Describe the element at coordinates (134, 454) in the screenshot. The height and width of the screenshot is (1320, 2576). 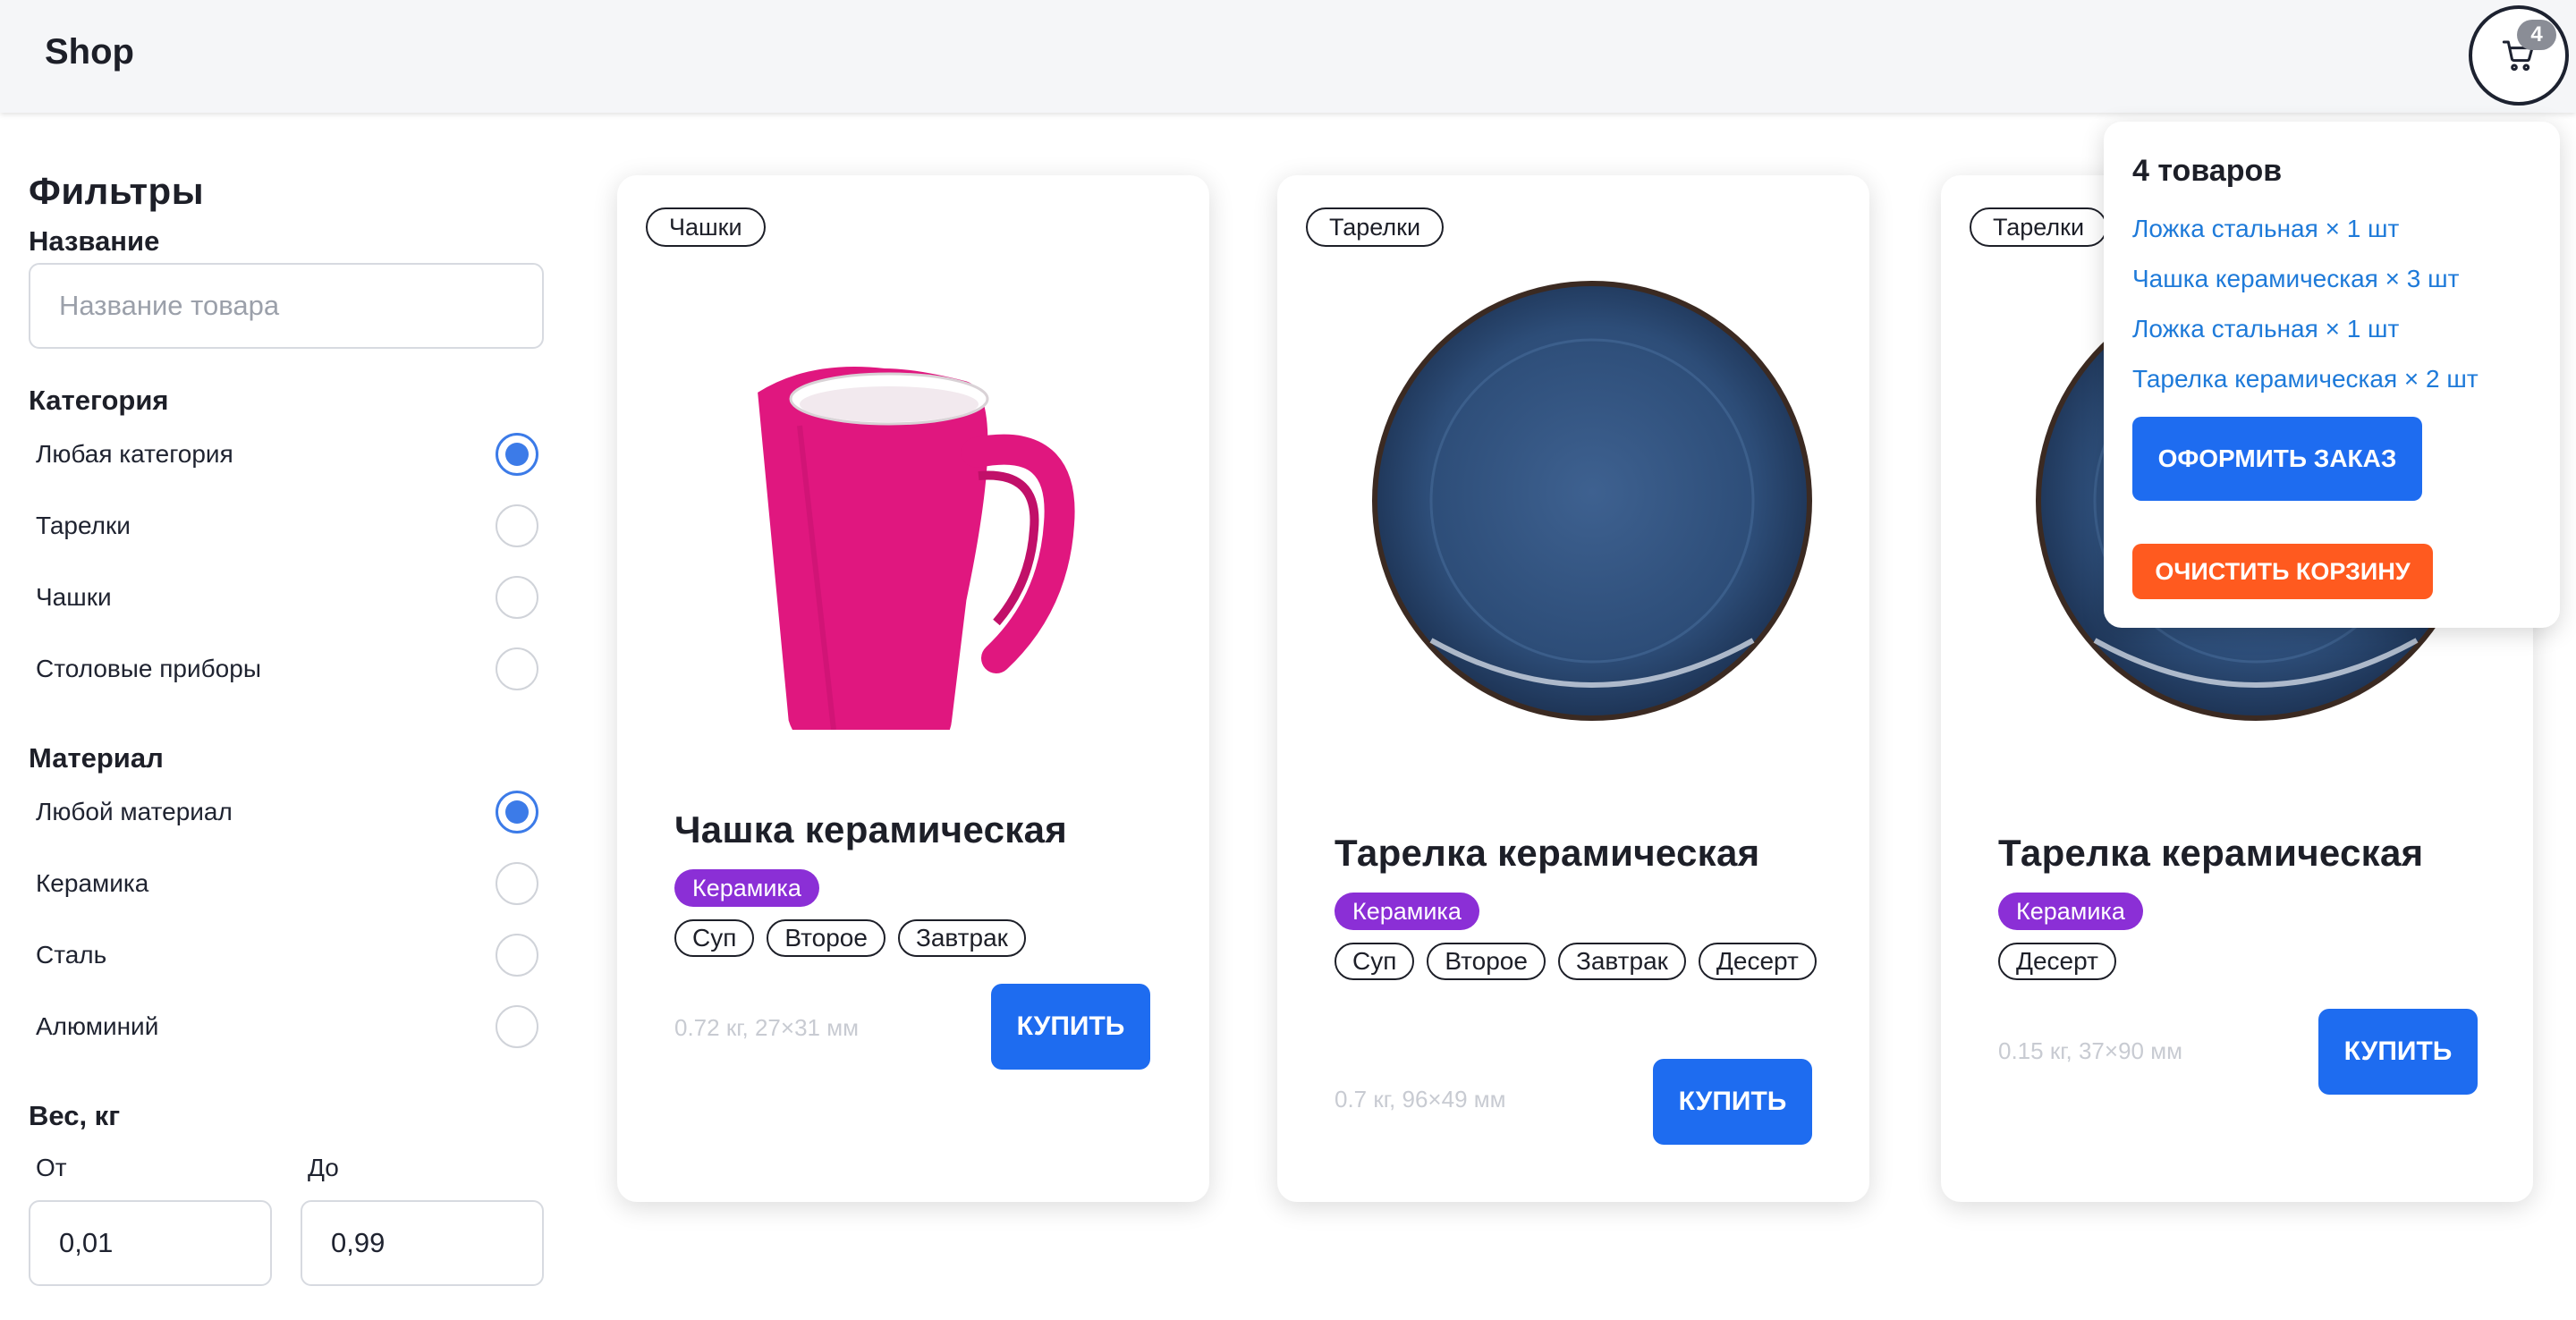
I see `radio-label: Любая категория` at that location.